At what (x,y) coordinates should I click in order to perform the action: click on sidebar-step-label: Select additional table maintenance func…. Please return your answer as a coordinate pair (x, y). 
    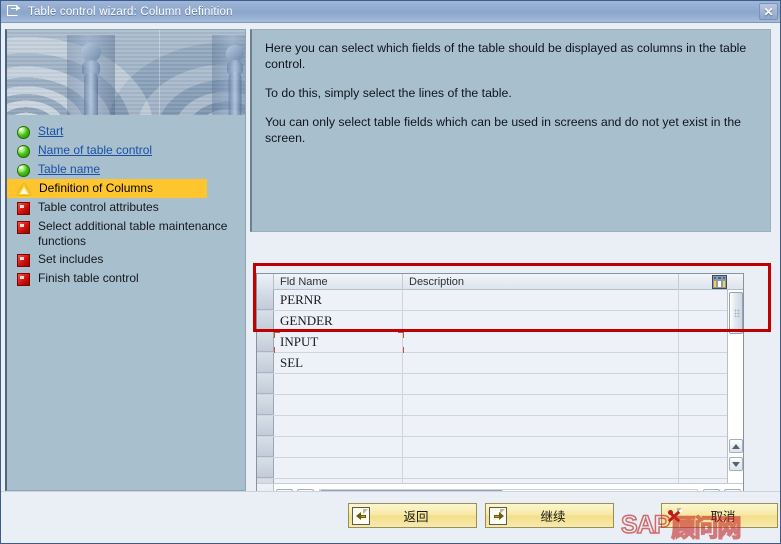
    Looking at the image, I should click on (133, 233).